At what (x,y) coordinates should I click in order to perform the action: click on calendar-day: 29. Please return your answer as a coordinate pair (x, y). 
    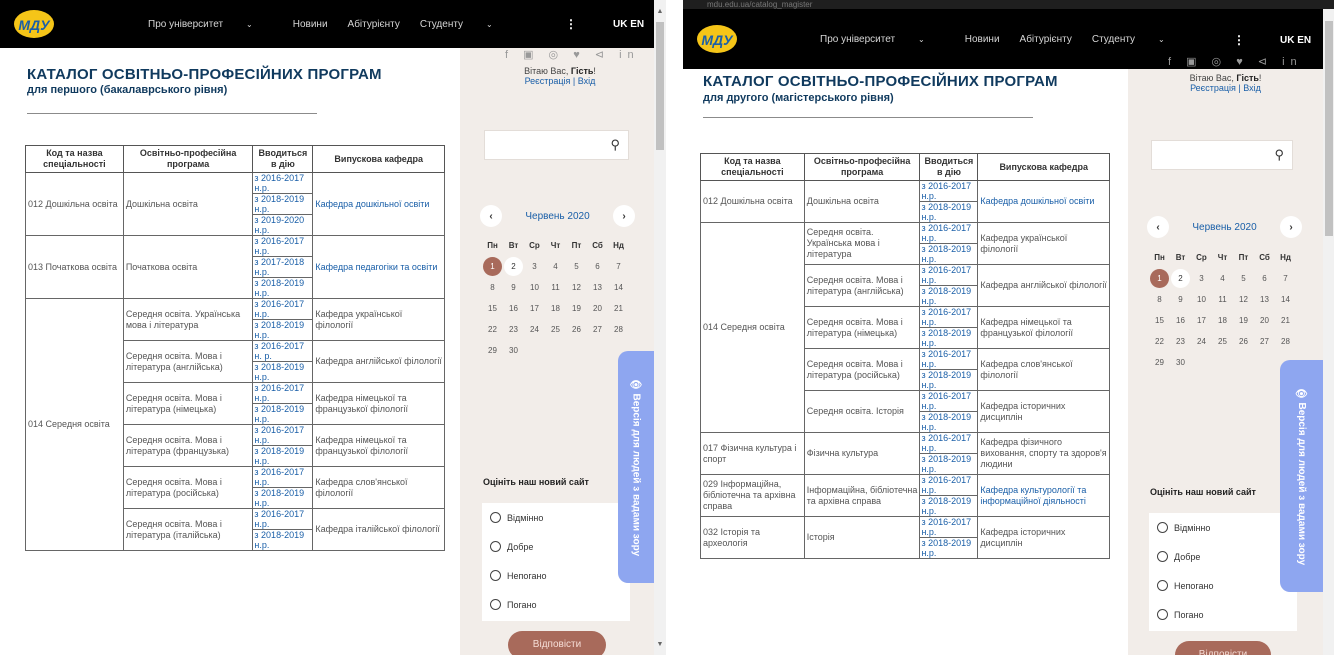
    Looking at the image, I should click on (1159, 362).